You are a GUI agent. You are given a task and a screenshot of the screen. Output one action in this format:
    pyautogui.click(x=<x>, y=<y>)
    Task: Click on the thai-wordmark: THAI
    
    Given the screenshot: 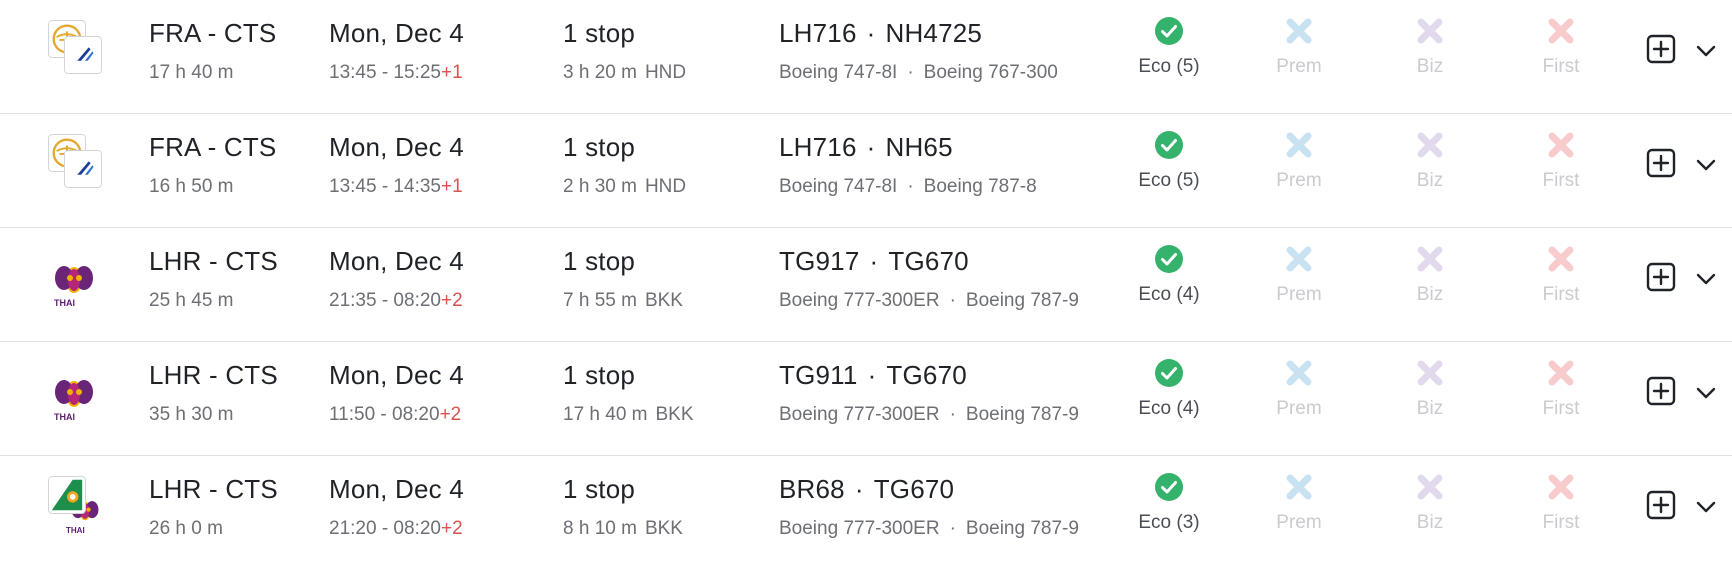 What is the action you would take?
    pyautogui.click(x=64, y=303)
    